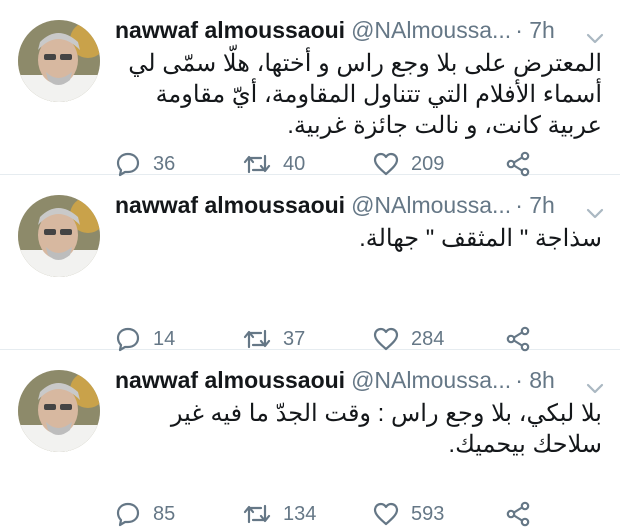 The width and height of the screenshot is (620, 528). Describe the element at coordinates (535, 380) in the screenshot. I see `tweet-time: · 8h` at that location.